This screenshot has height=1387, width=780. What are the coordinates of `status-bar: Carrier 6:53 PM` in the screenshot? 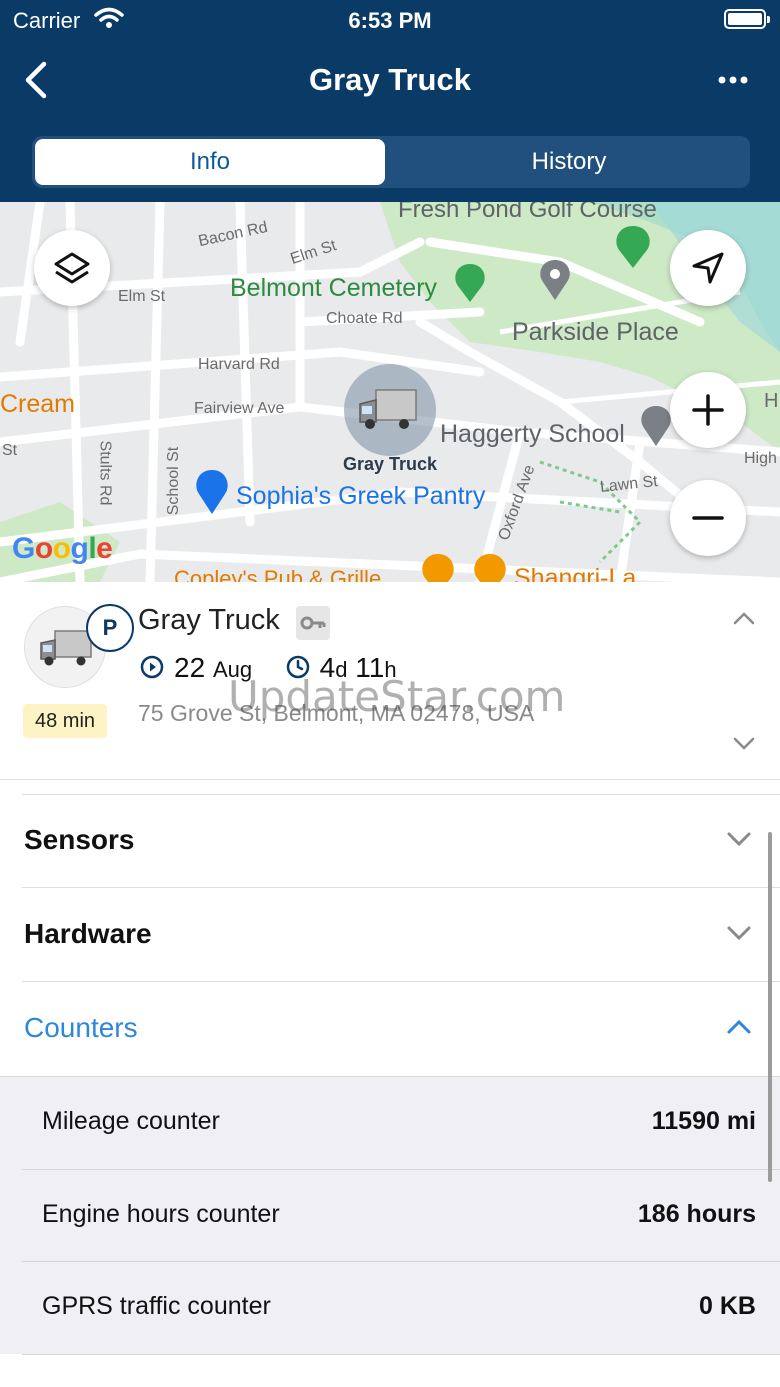 It's located at (390, 20).